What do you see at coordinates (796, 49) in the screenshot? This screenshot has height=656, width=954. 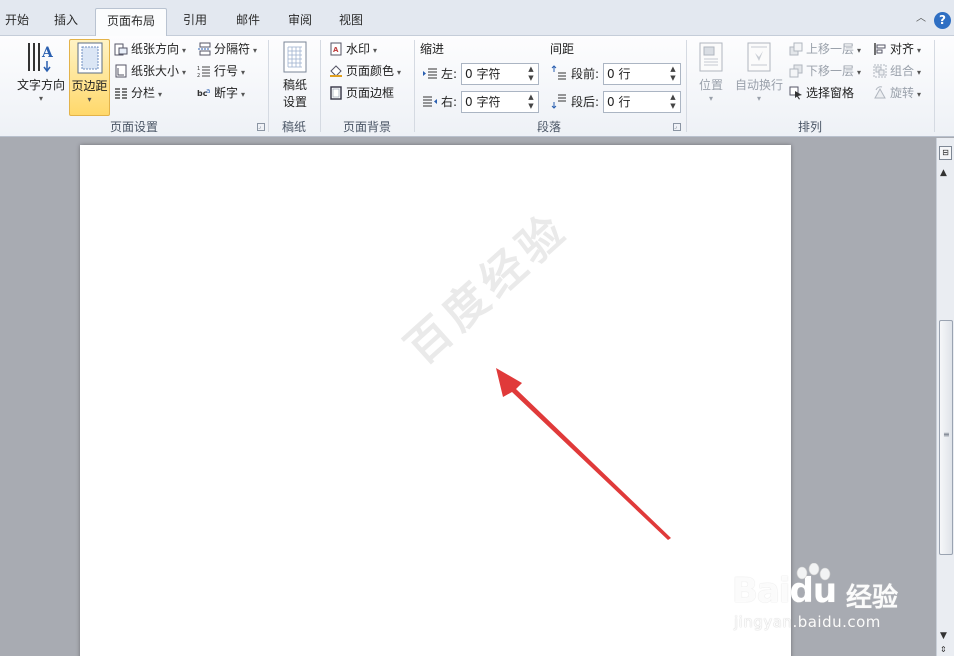 I see `bring-forward-icon` at bounding box center [796, 49].